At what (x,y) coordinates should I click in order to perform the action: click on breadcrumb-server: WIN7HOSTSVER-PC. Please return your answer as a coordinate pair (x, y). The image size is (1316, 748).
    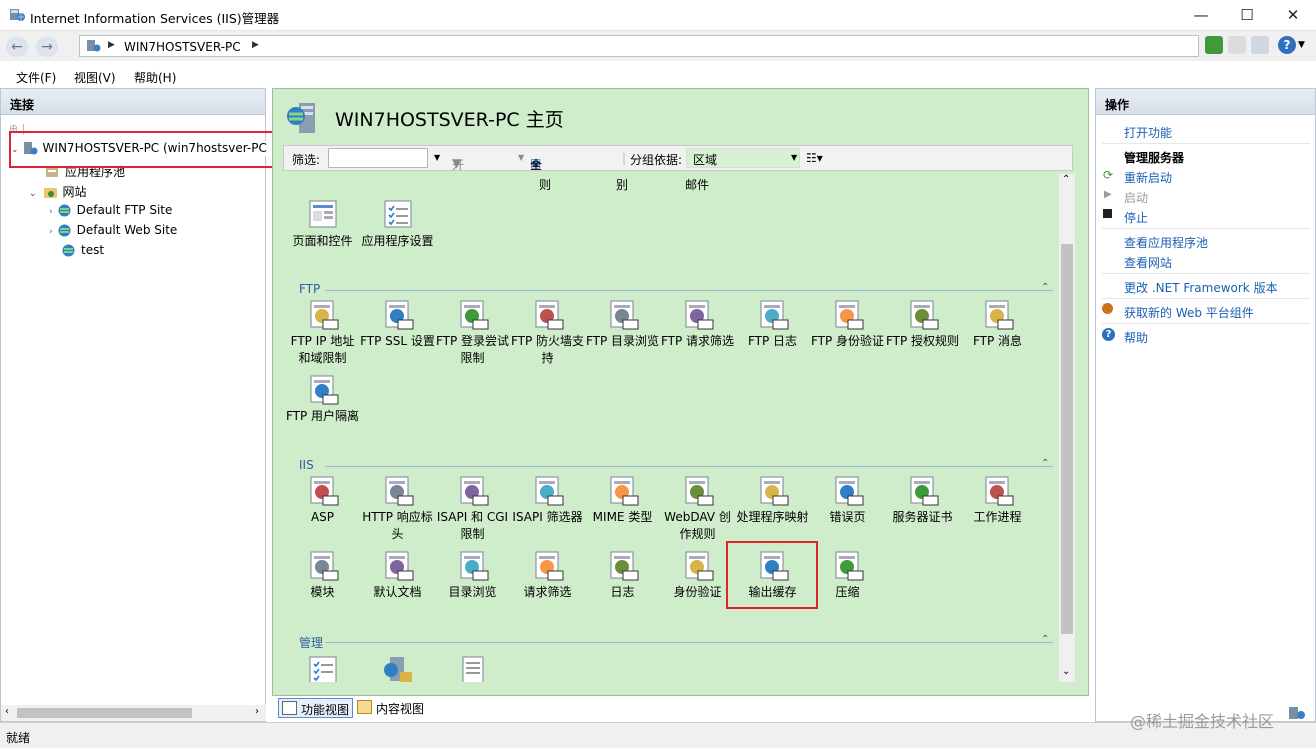
    Looking at the image, I should click on (182, 47).